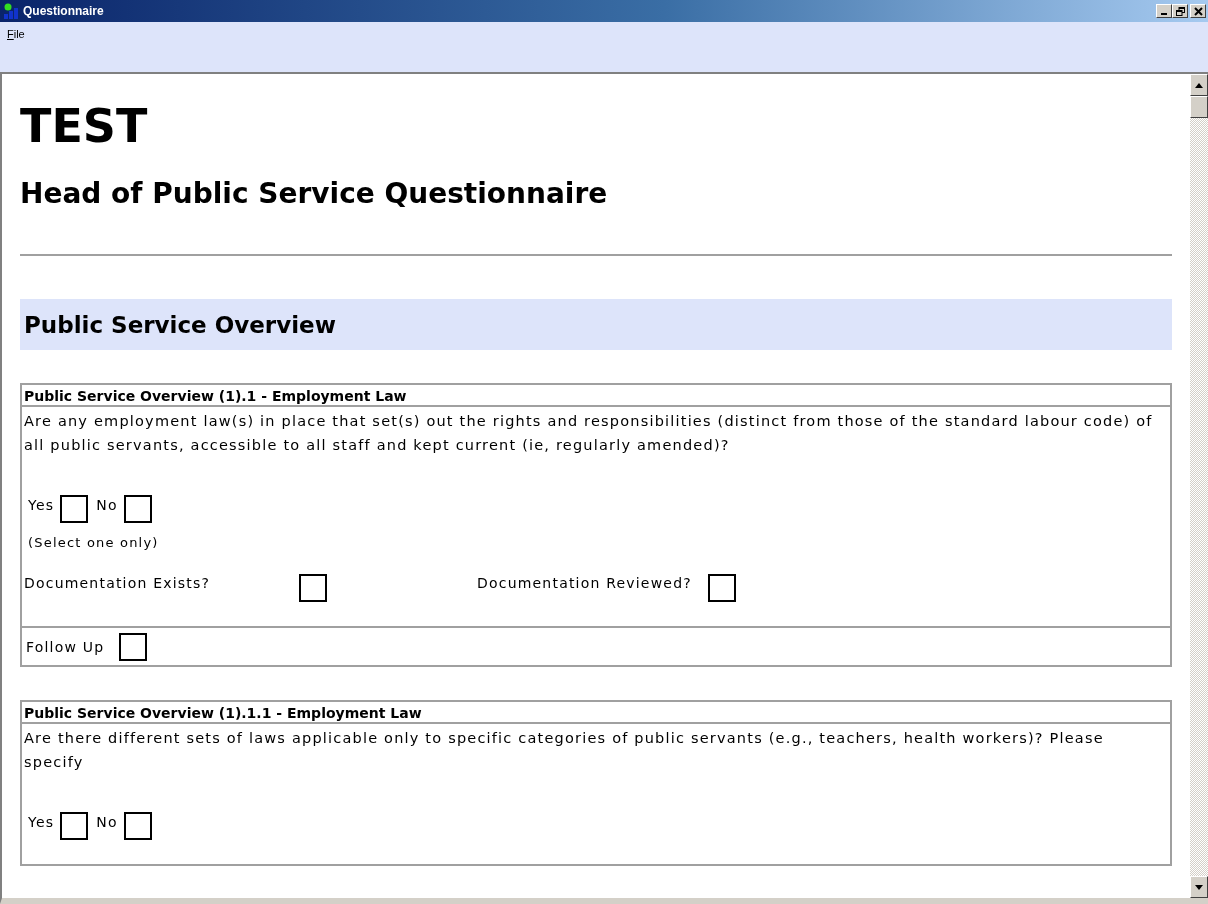 The width and height of the screenshot is (1208, 904). Describe the element at coordinates (1164, 11) in the screenshot. I see `minimize-button` at that location.